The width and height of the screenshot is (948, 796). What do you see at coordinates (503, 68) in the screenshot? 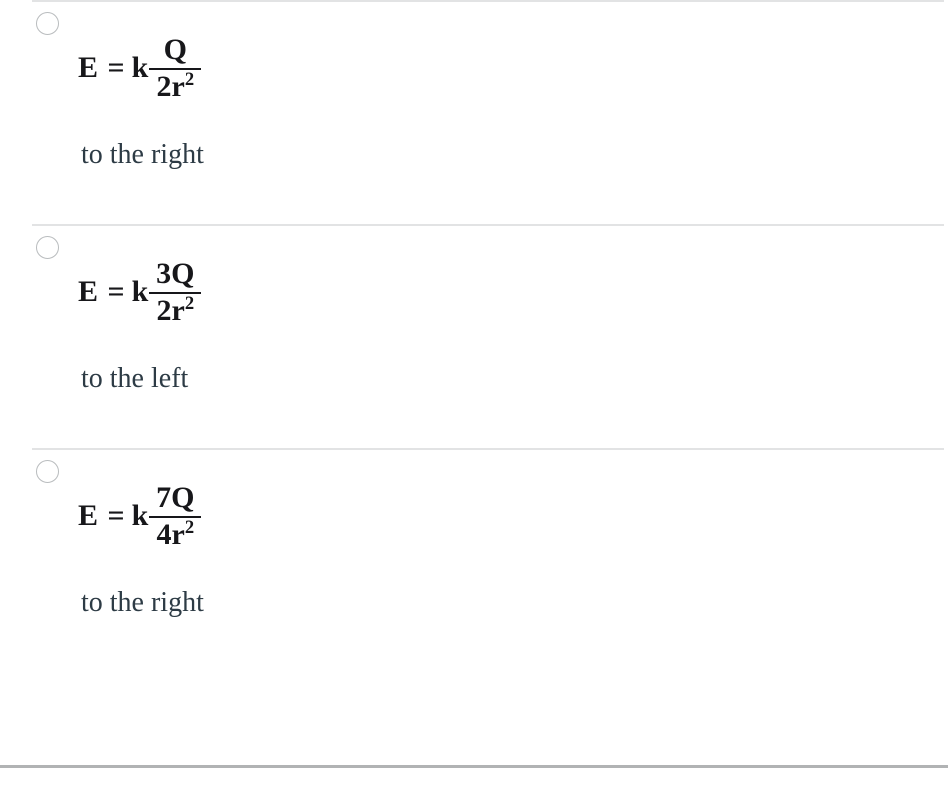
I see `formula-a: E = k Q 2r2` at bounding box center [503, 68].